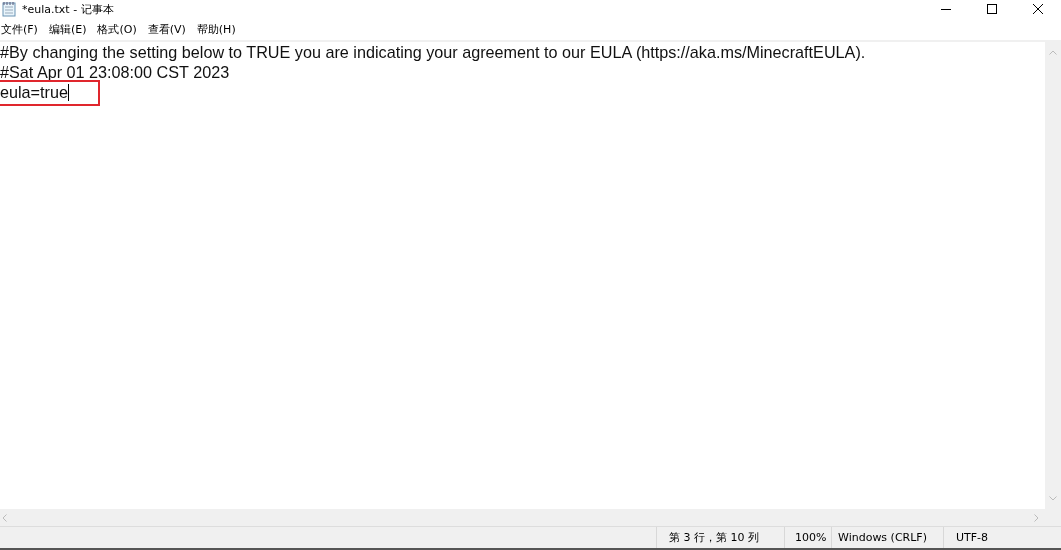 Image resolution: width=1061 pixels, height=550 pixels. What do you see at coordinates (9, 9) in the screenshot?
I see `notepad-icon` at bounding box center [9, 9].